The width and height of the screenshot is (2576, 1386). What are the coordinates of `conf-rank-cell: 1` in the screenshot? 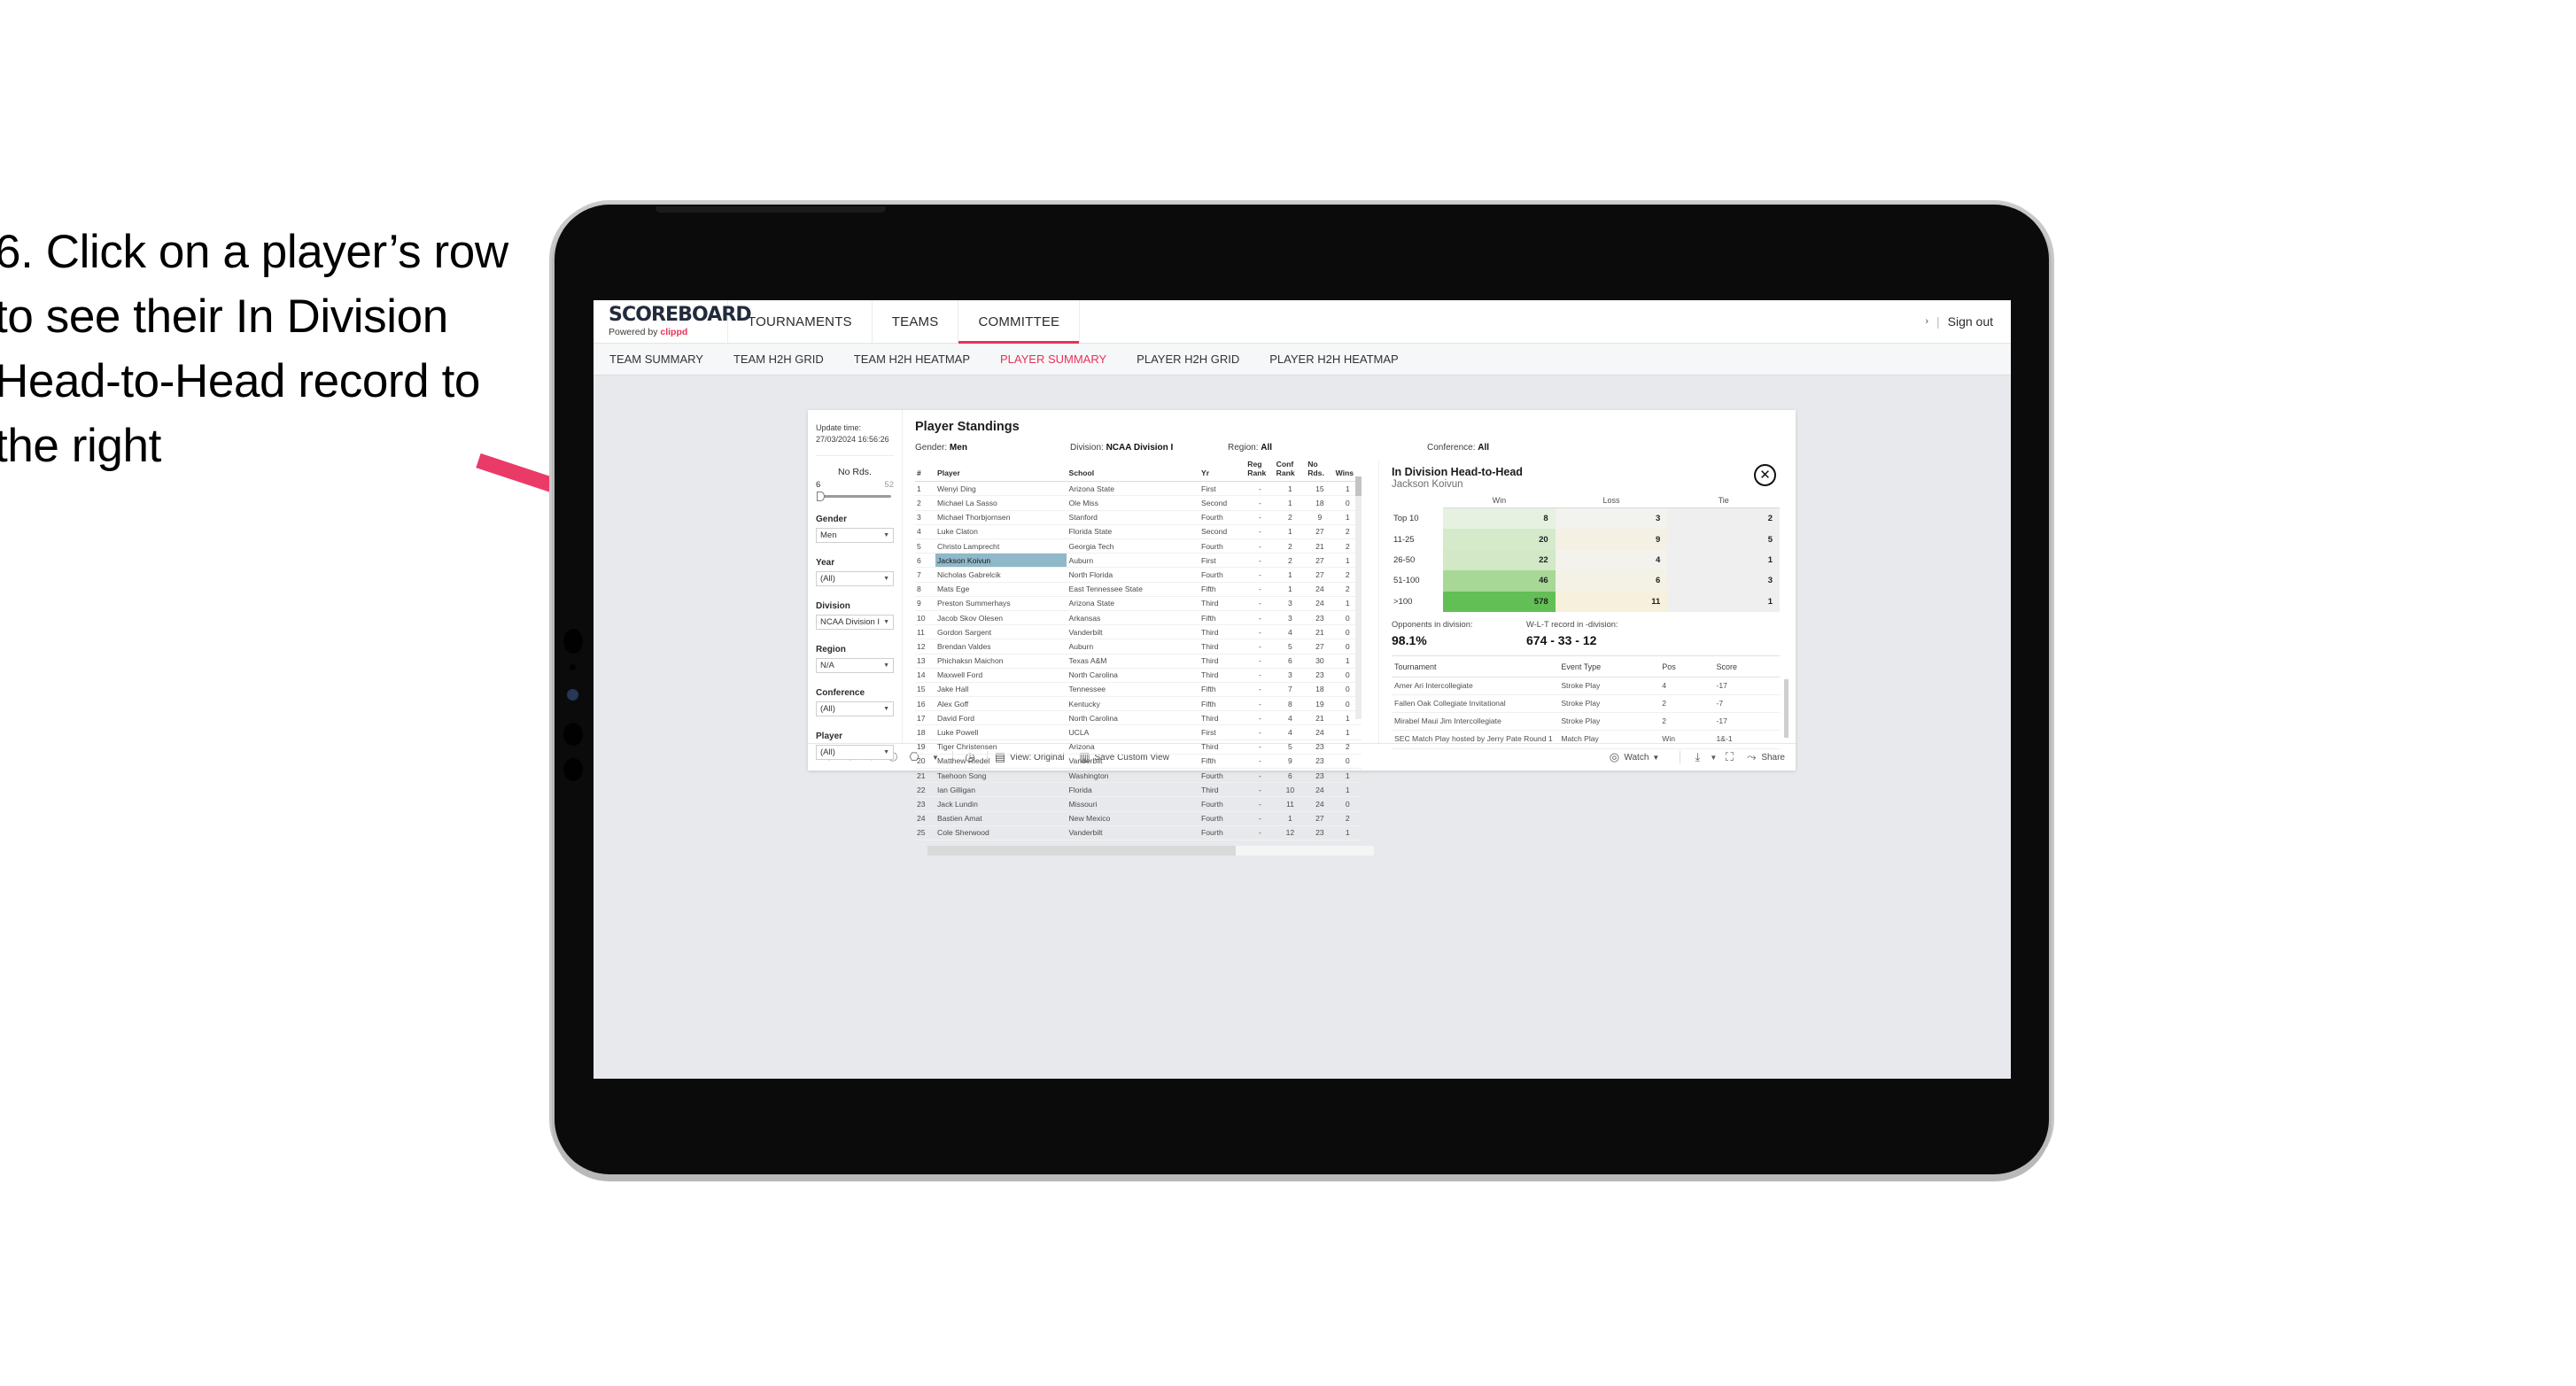 It's located at (1290, 589).